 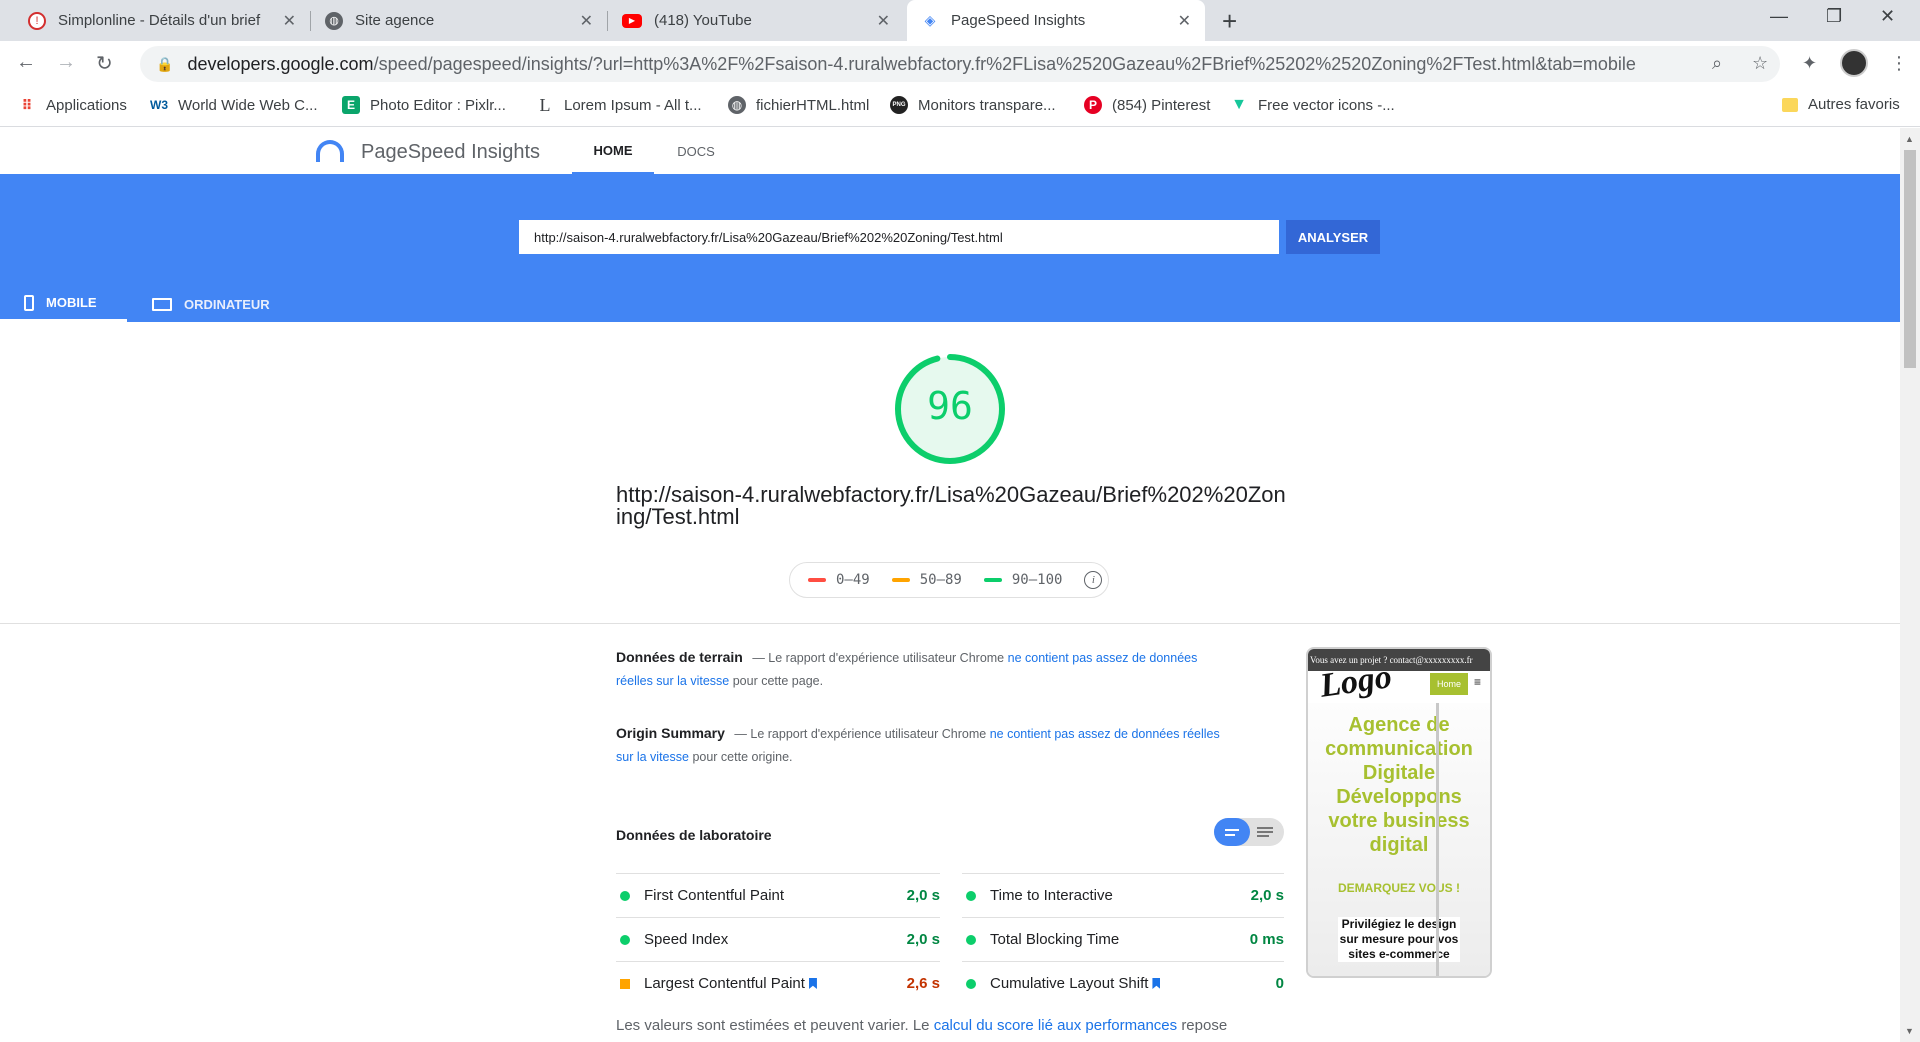 What do you see at coordinates (37, 20) in the screenshot?
I see `simplon-icon: !` at bounding box center [37, 20].